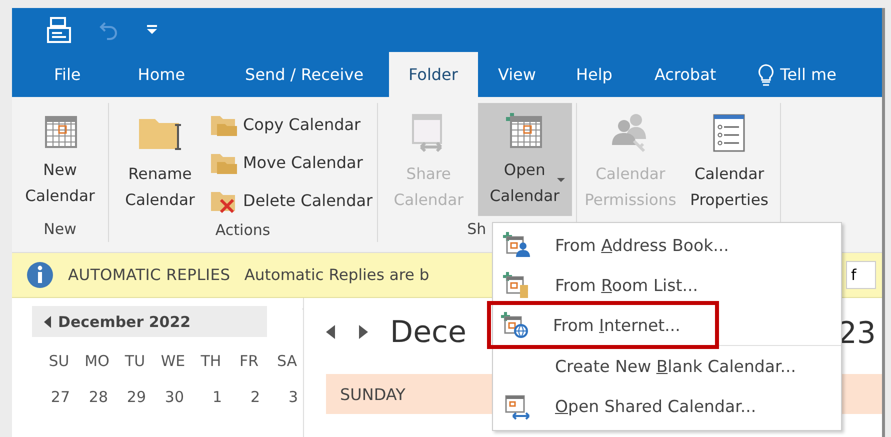  Describe the element at coordinates (291, 162) in the screenshot. I see `ribbon-button: Move Calendar` at that location.